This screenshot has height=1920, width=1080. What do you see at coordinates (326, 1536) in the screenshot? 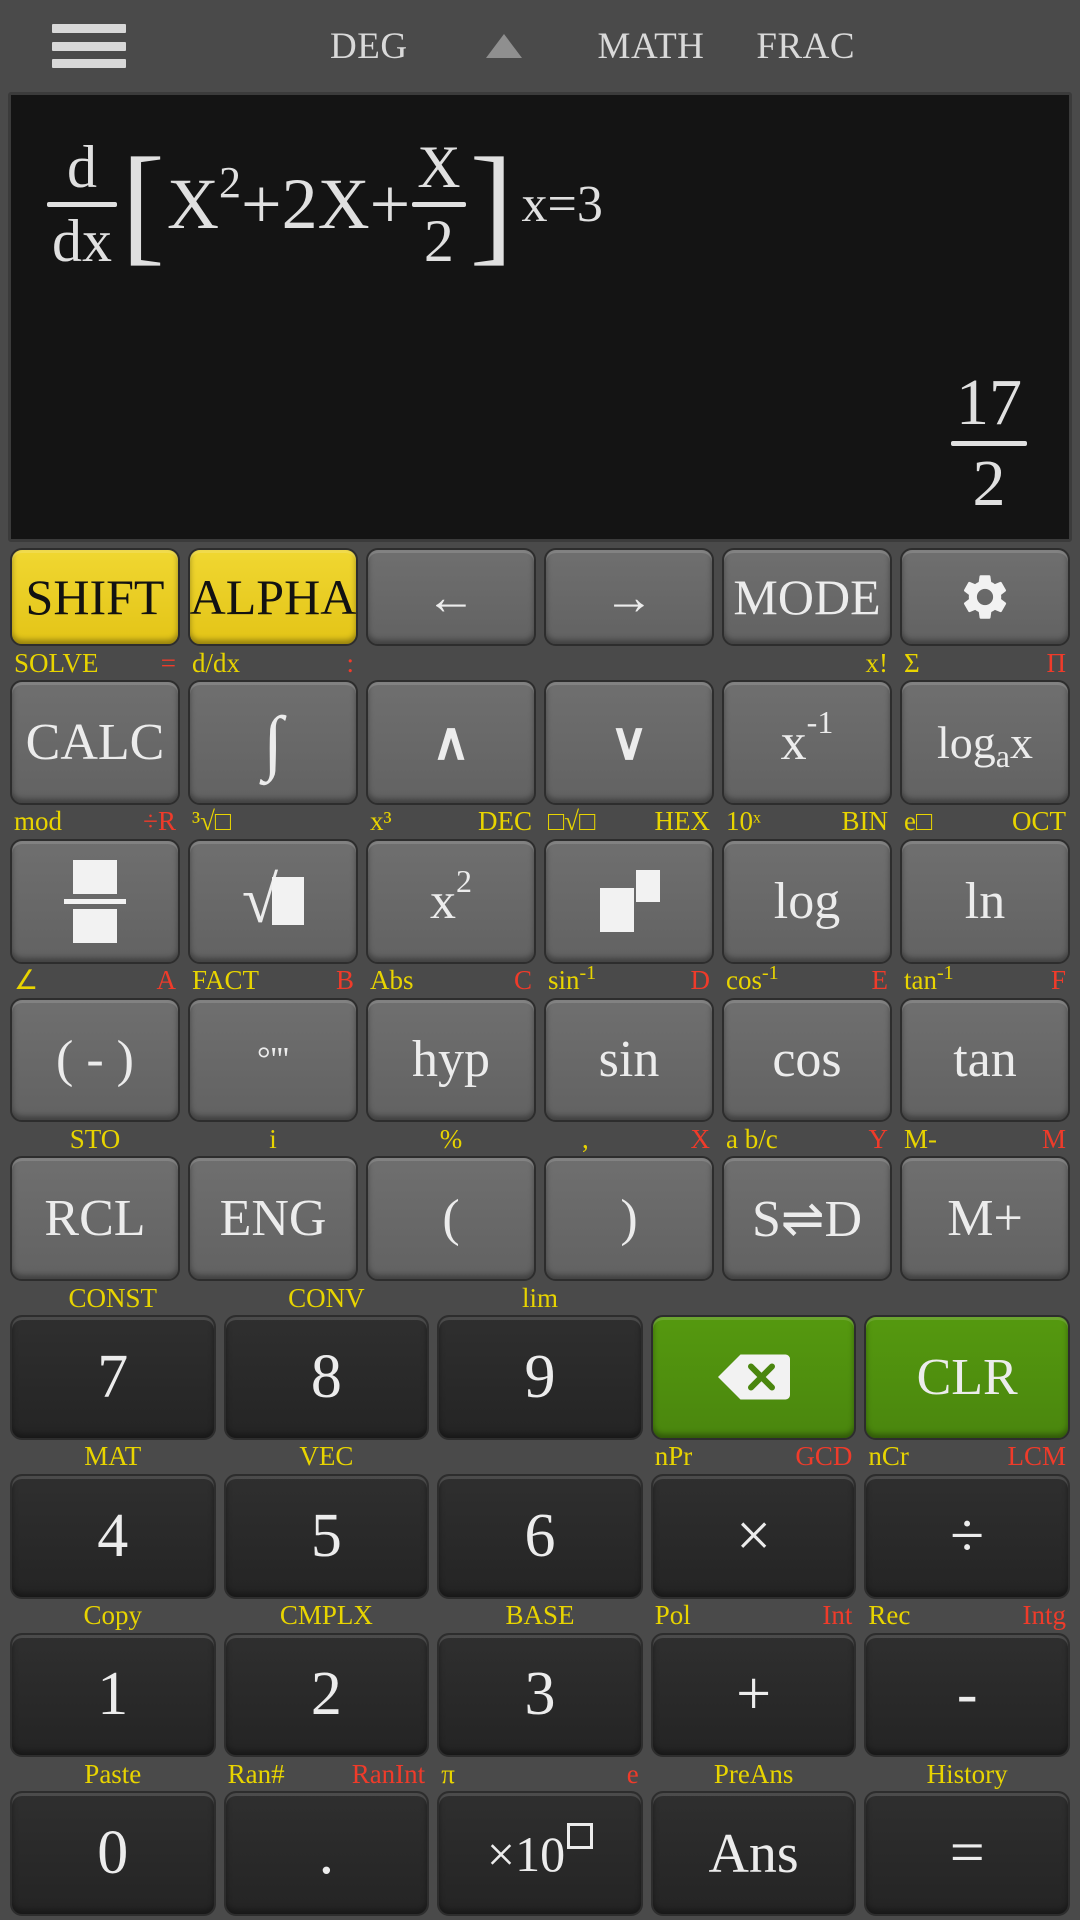
I see `key-5: 5` at bounding box center [326, 1536].